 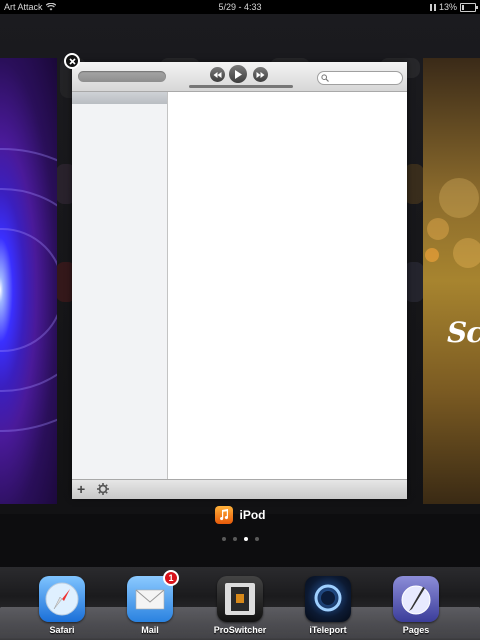 I want to click on add-icon: +, so click(x=81, y=489).